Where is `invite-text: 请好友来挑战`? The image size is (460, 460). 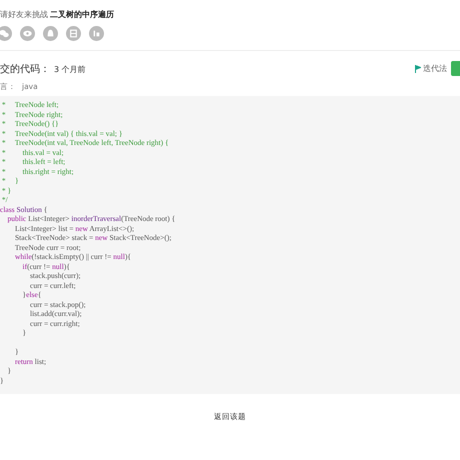
invite-text: 请好友来挑战 is located at coordinates (24, 14).